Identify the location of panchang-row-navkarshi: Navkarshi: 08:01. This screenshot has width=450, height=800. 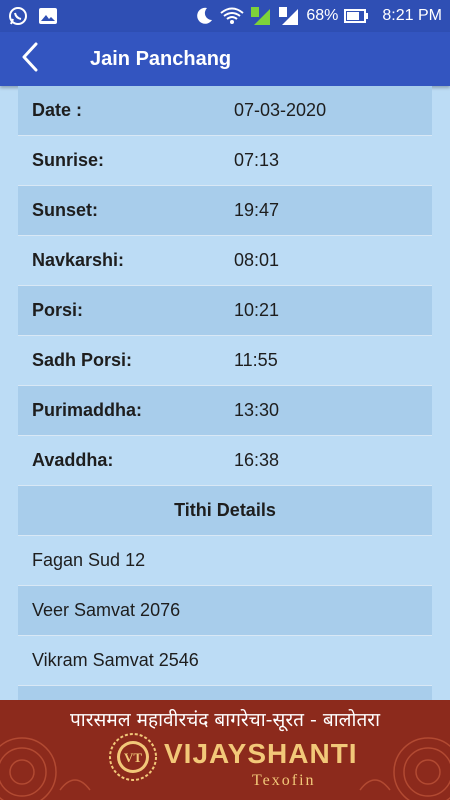
(225, 261).